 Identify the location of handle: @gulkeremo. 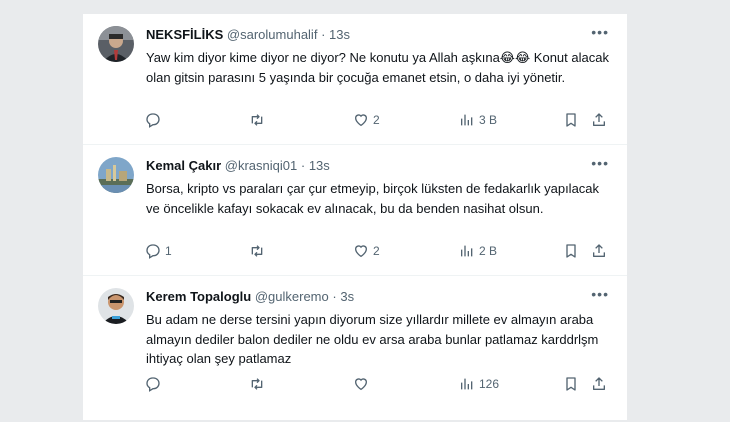
(292, 296).